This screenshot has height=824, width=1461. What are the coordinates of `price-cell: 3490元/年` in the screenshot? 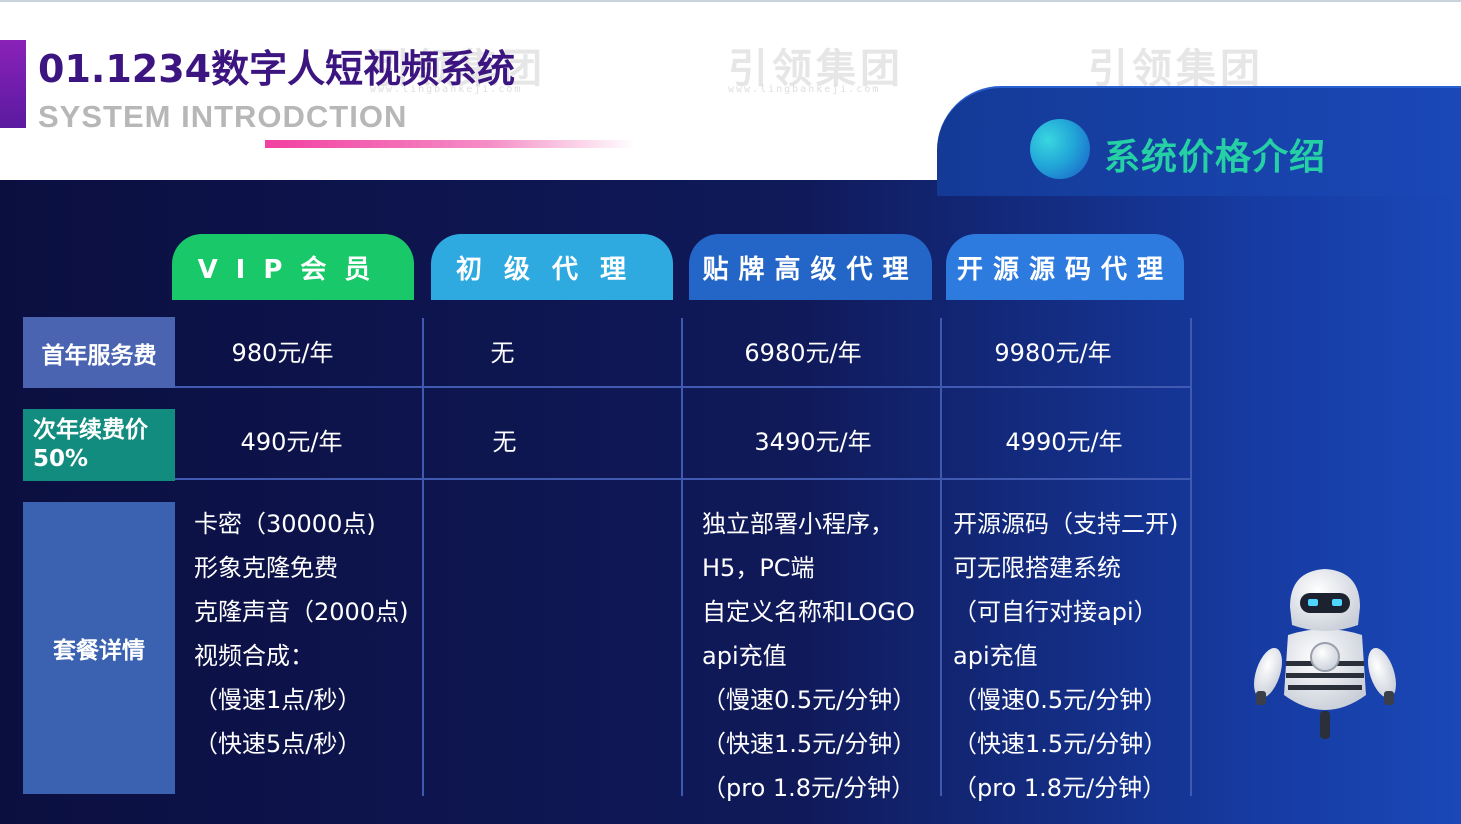 It's located at (813, 442).